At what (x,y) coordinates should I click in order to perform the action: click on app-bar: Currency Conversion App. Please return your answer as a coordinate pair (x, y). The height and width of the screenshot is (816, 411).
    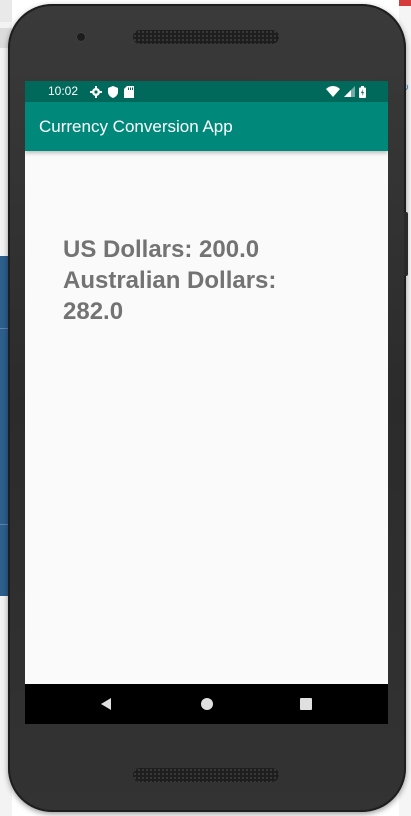
    Looking at the image, I should click on (206, 126).